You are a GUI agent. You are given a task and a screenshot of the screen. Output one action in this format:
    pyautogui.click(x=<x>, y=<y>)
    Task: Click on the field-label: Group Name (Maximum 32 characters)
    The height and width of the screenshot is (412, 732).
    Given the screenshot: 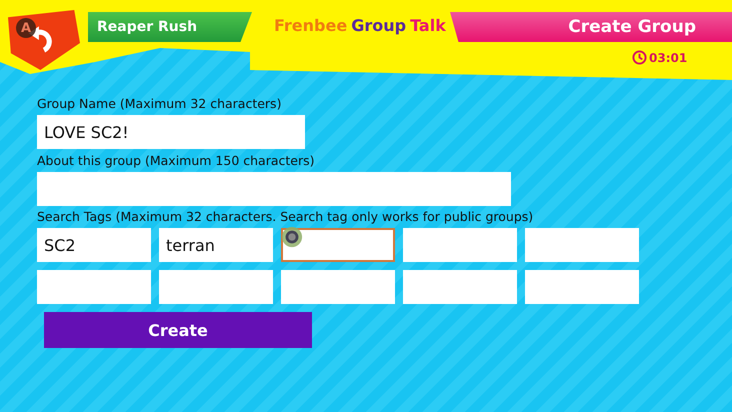 What is the action you would take?
    pyautogui.click(x=159, y=103)
    